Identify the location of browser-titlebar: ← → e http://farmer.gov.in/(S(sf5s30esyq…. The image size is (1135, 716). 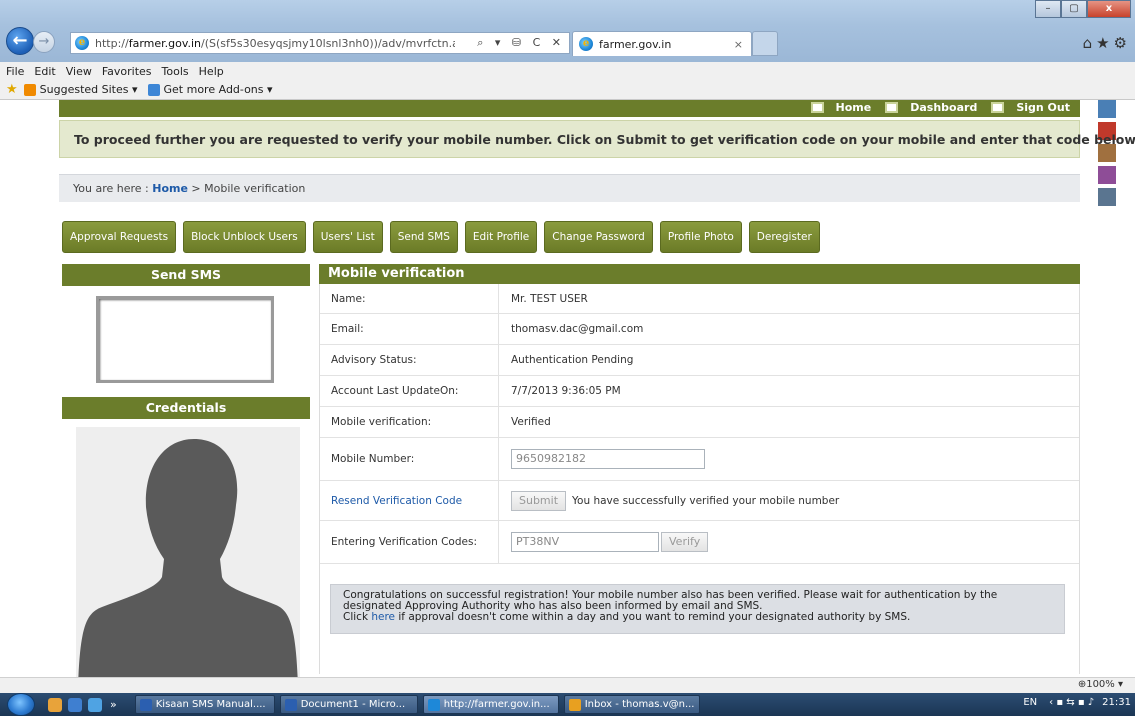
(567, 31).